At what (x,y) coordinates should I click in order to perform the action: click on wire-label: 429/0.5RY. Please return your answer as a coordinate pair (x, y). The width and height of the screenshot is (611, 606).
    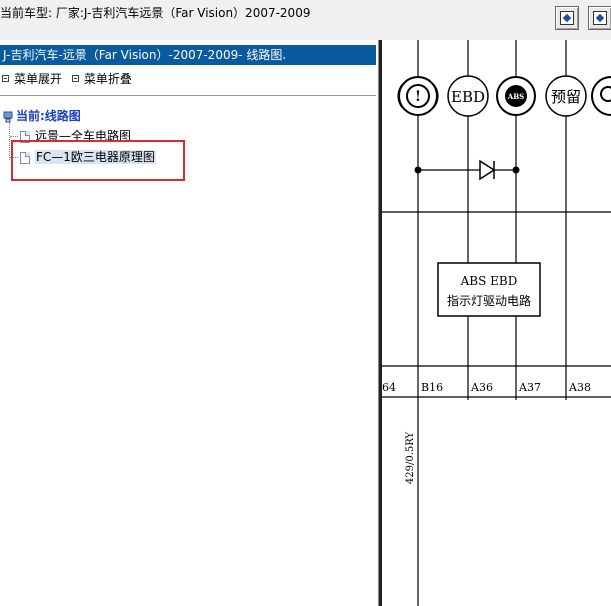
    Looking at the image, I should click on (410, 458).